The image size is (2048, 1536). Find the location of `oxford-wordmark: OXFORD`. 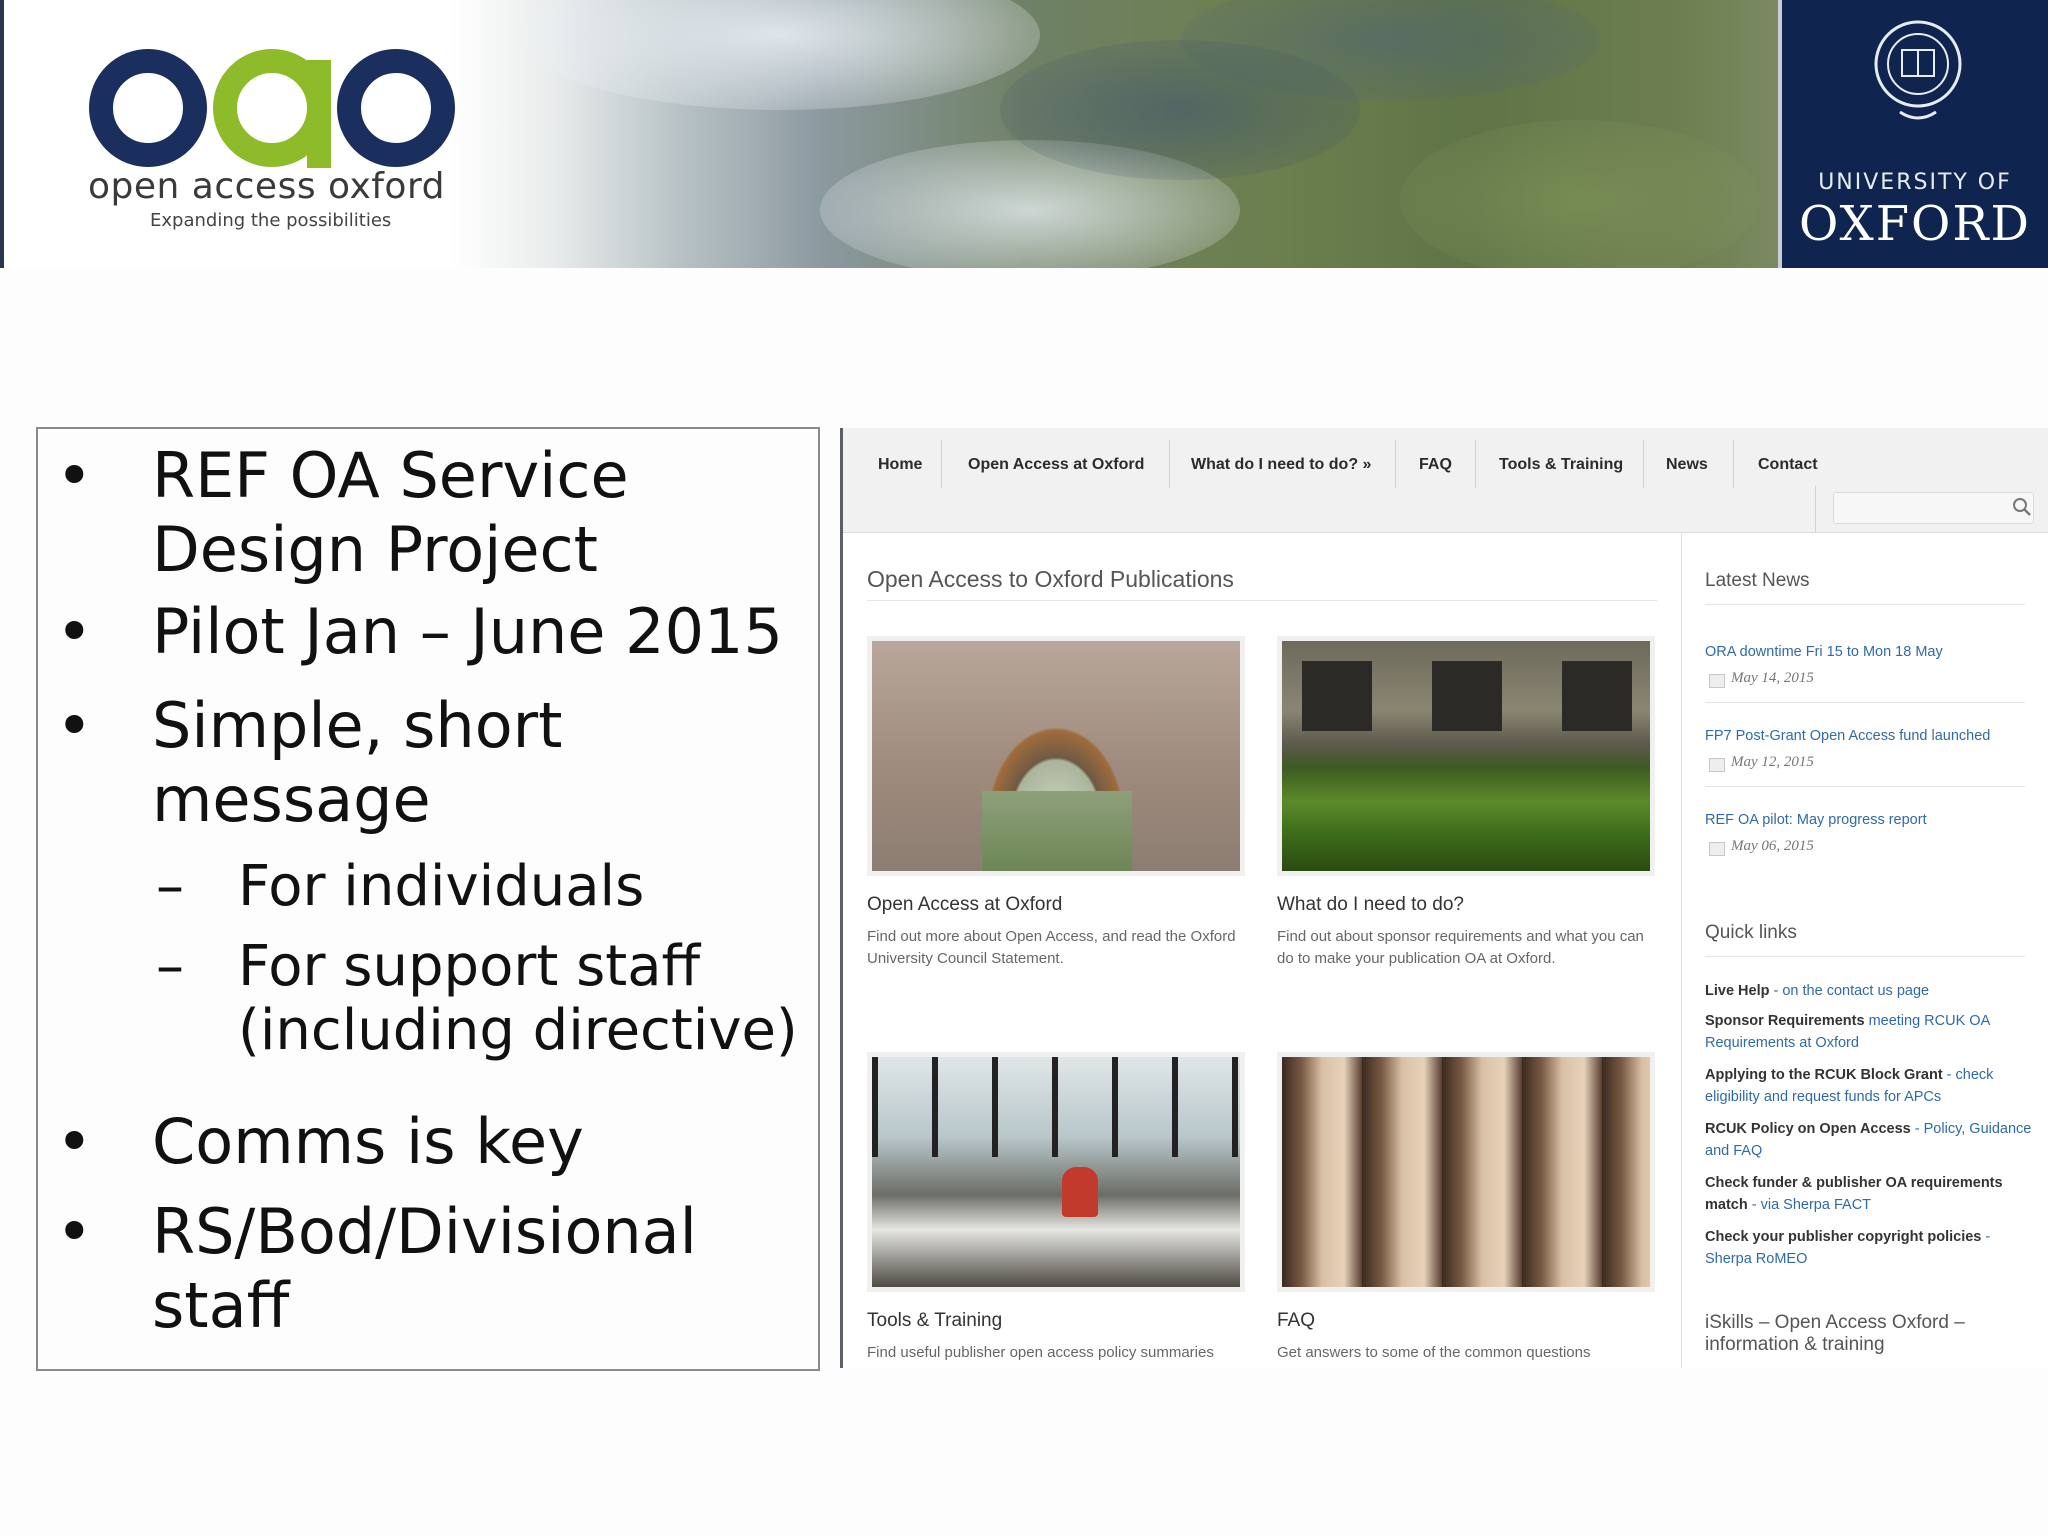

oxford-wordmark: OXFORD is located at coordinates (1915, 224).